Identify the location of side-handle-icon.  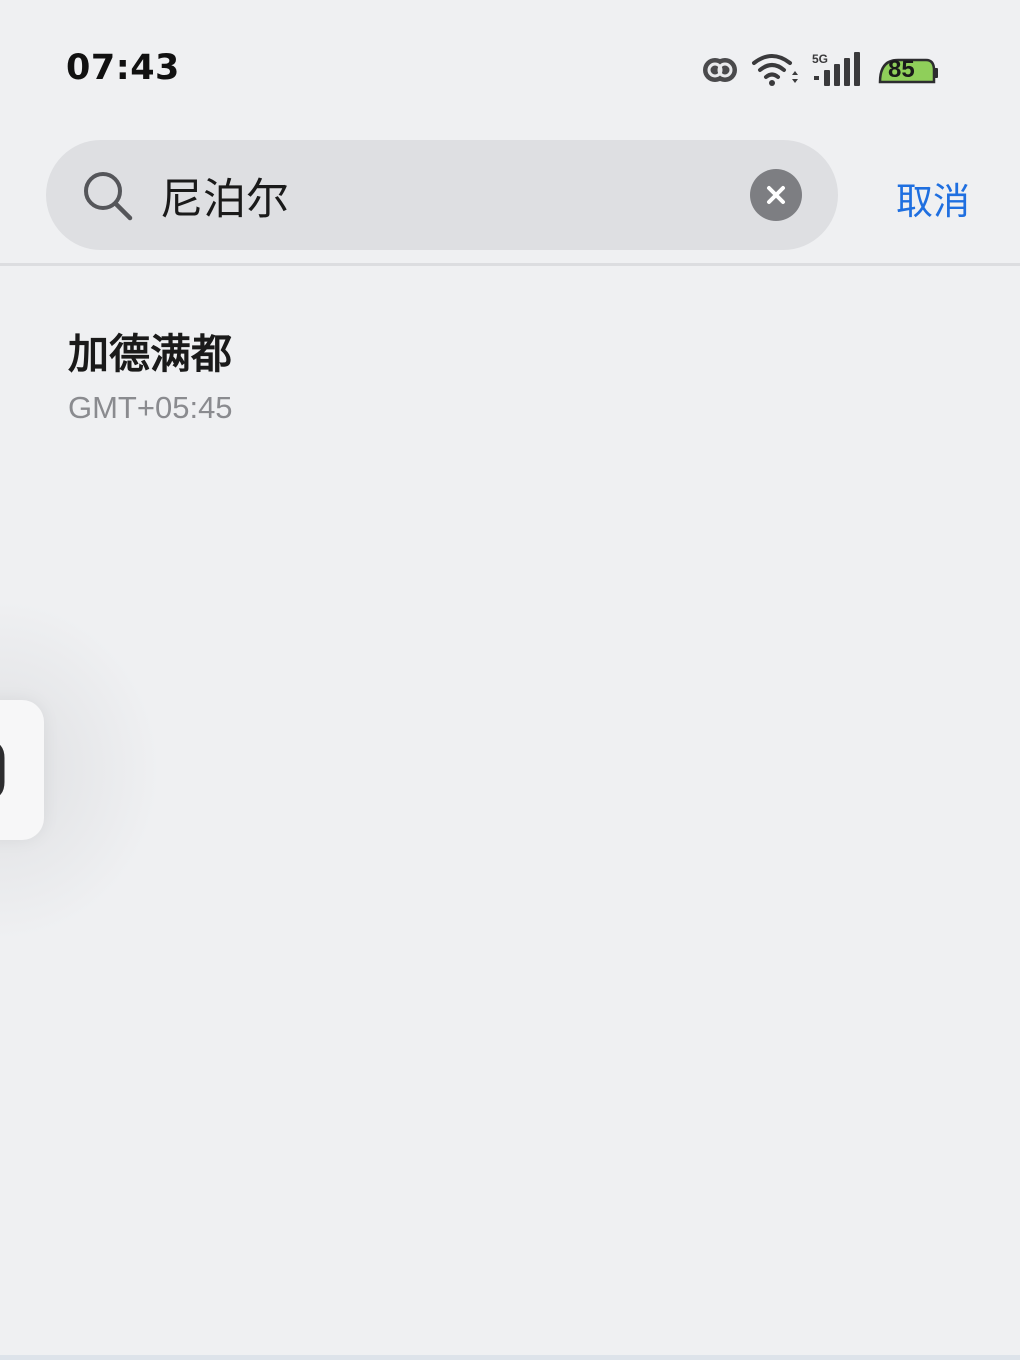
(4, 770).